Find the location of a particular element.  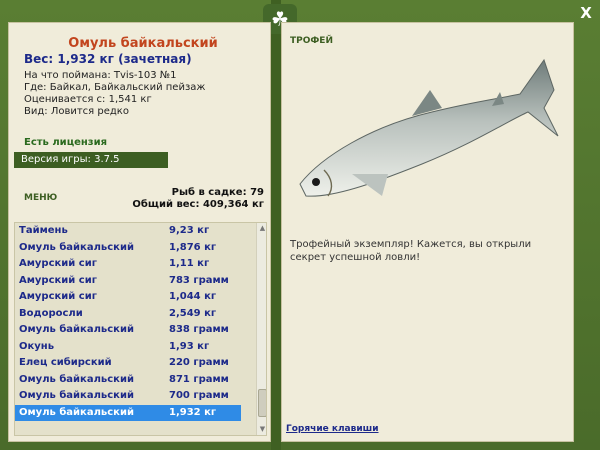

trophy-label: ТРОФЕЙ is located at coordinates (311, 41).